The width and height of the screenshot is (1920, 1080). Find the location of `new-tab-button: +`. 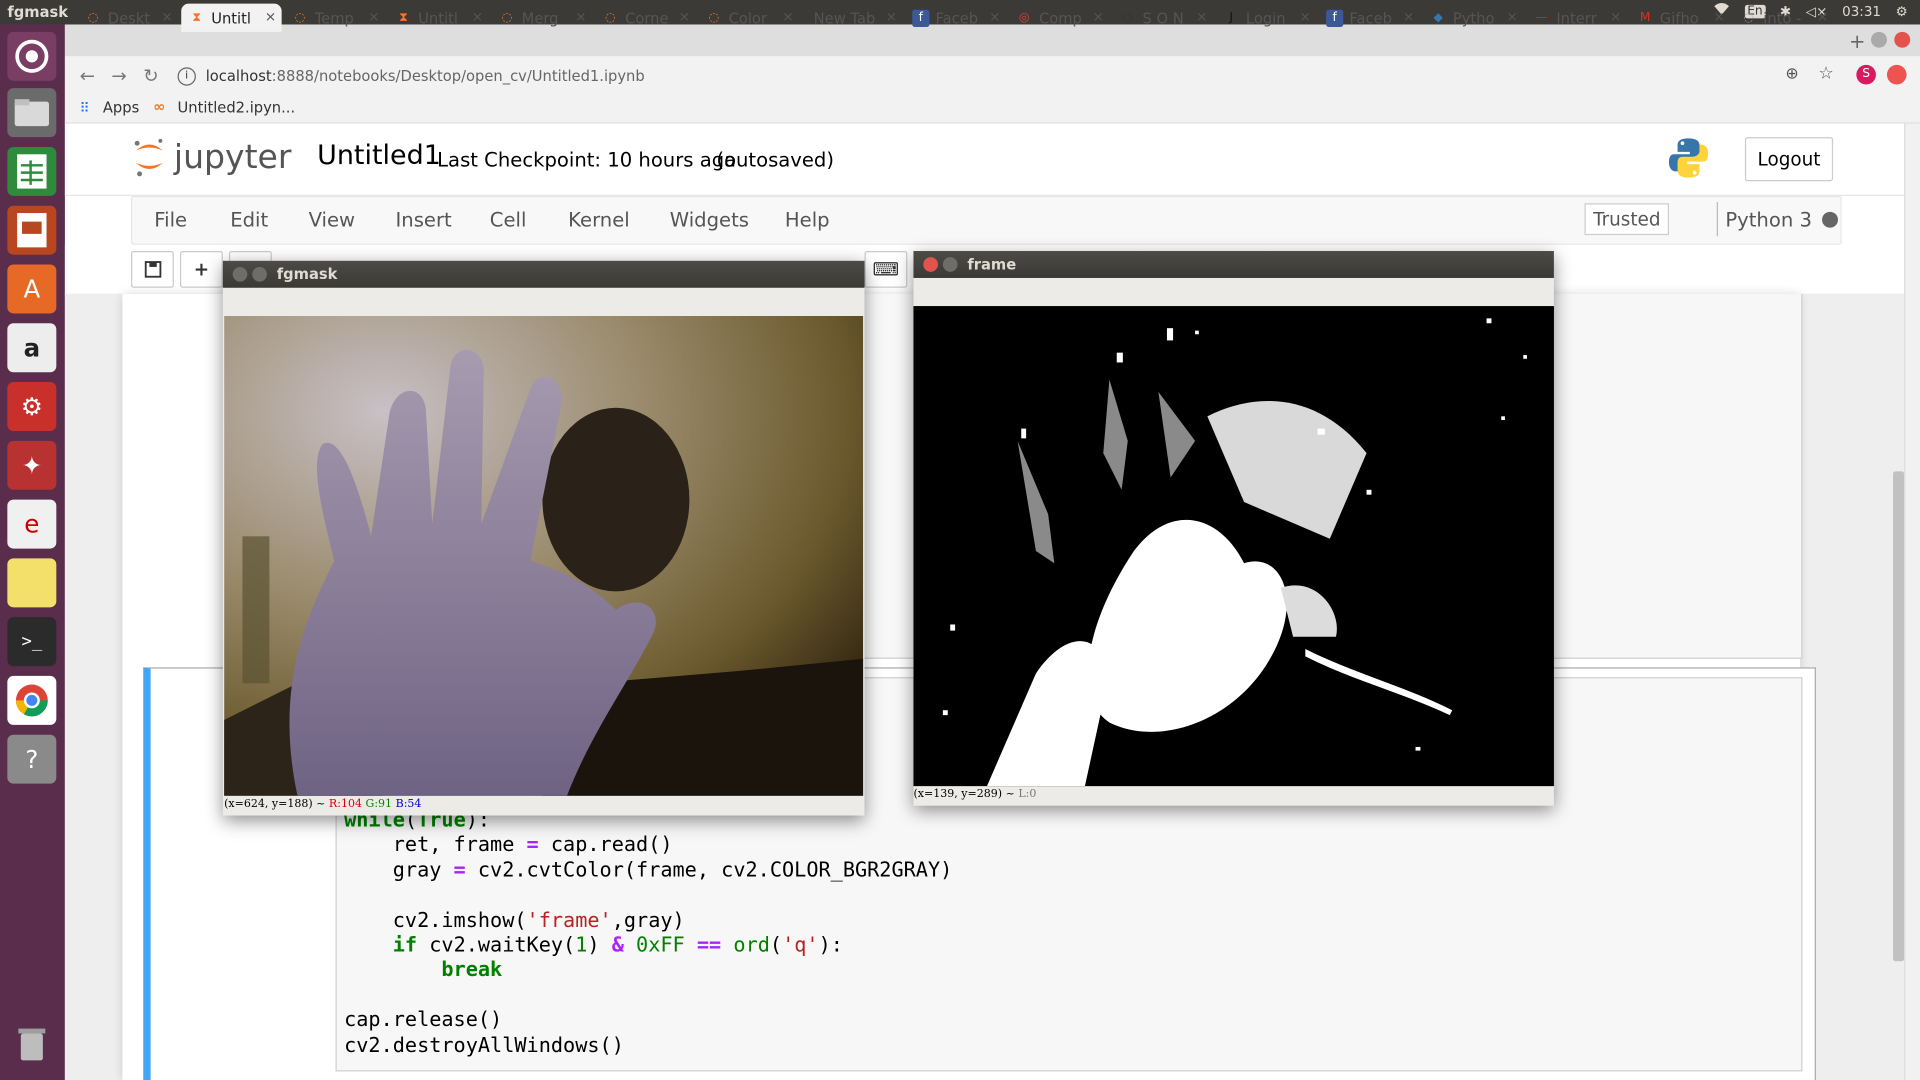

new-tab-button: + is located at coordinates (1857, 40).